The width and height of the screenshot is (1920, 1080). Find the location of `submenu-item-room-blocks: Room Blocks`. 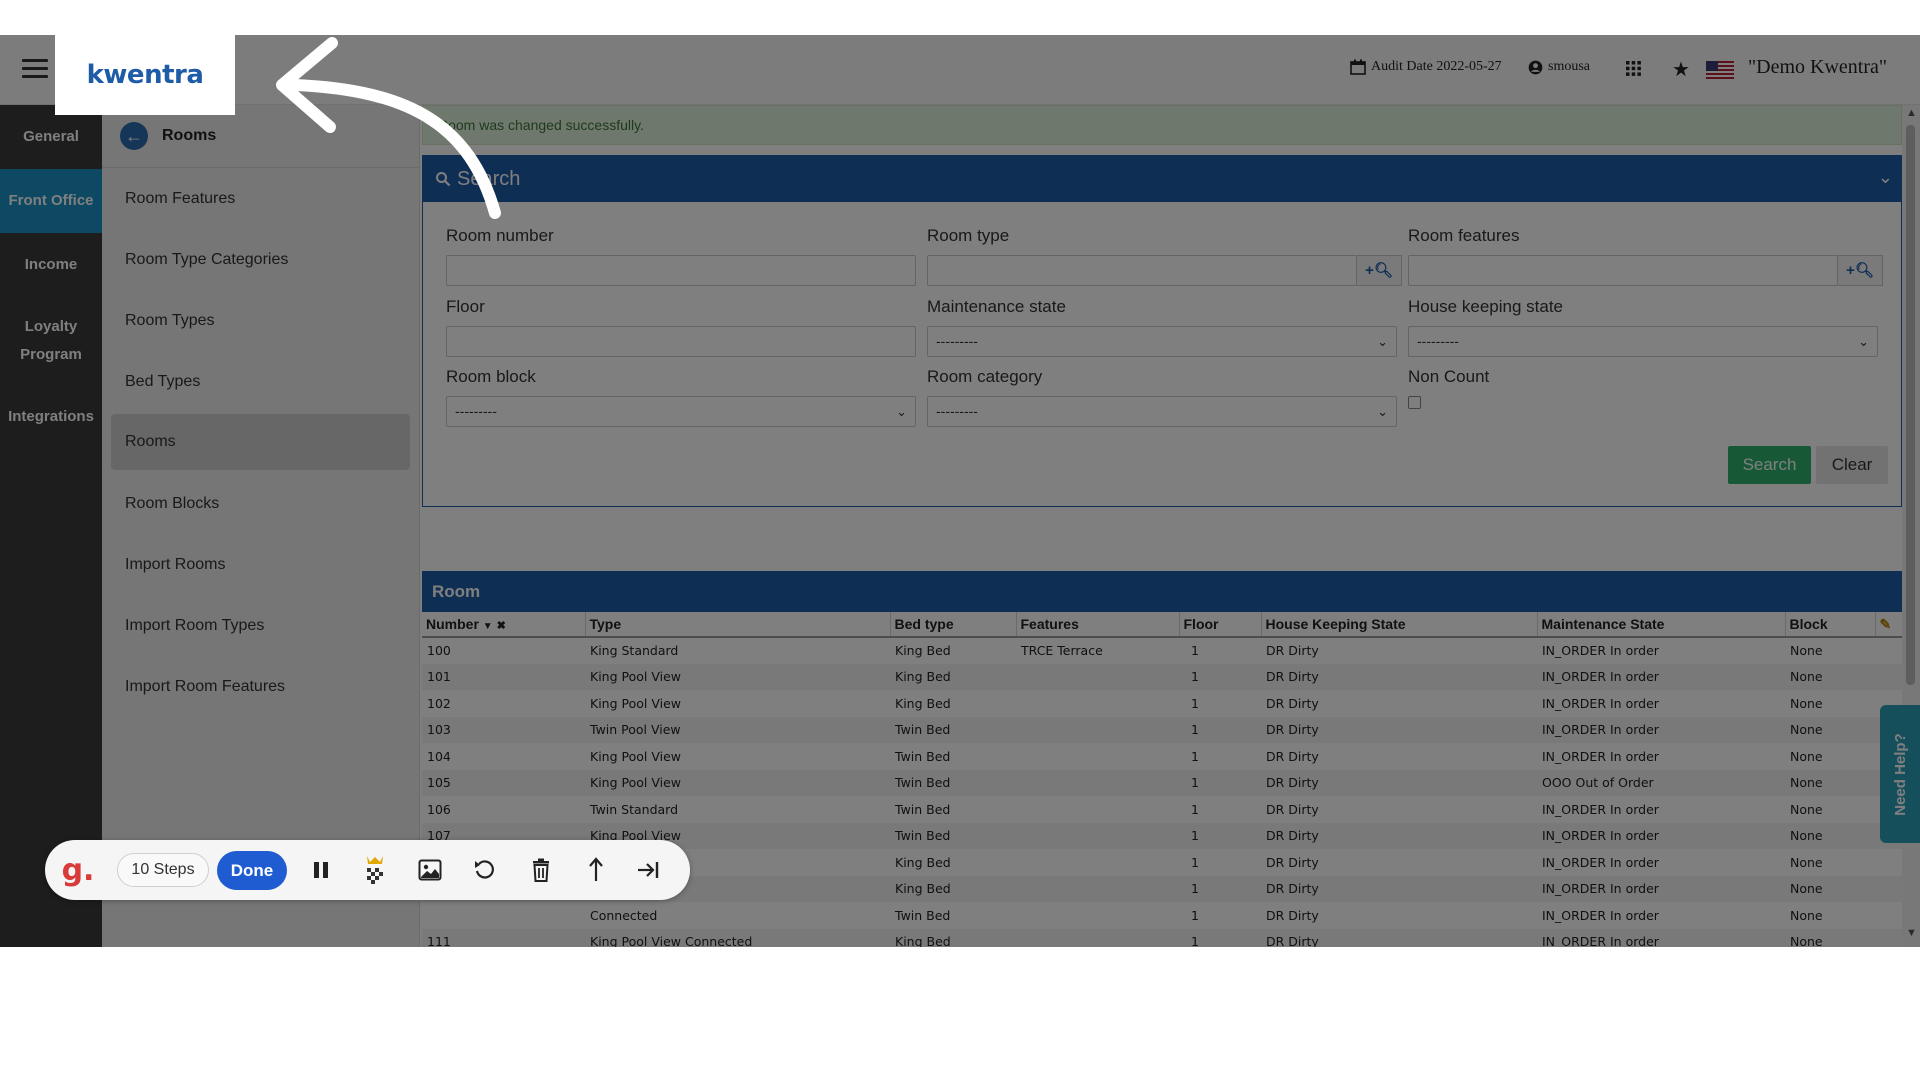

submenu-item-room-blocks: Room Blocks is located at coordinates (260, 503).